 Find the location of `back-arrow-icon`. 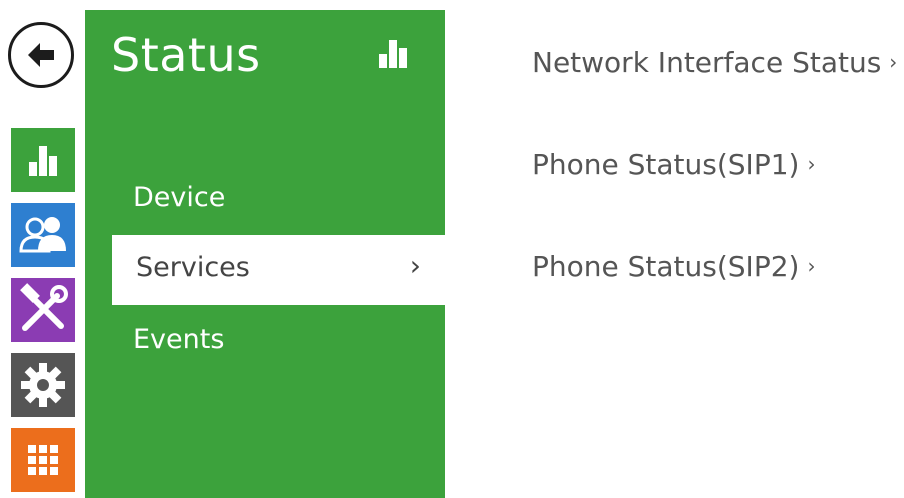

back-arrow-icon is located at coordinates (41, 55).